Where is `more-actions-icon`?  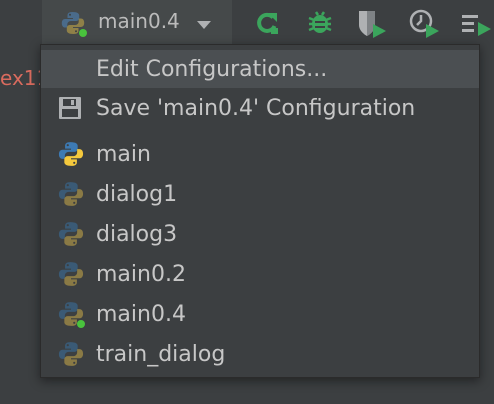 more-actions-icon is located at coordinates (475, 23).